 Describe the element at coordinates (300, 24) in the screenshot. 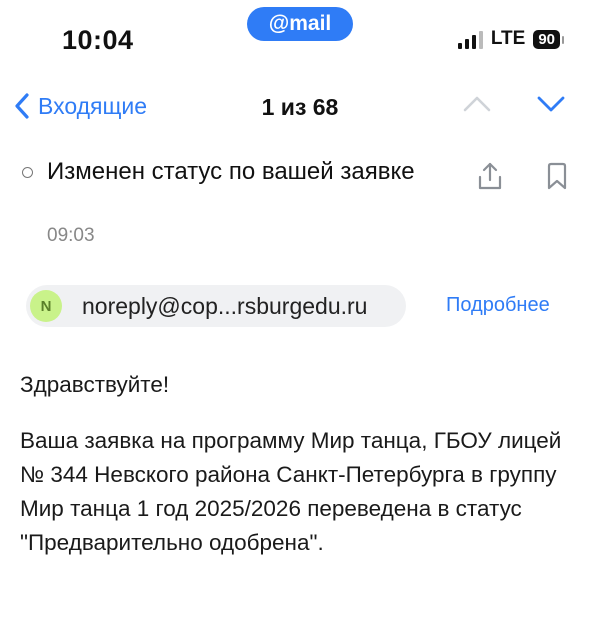

I see `mail-app-pill: @mail` at that location.